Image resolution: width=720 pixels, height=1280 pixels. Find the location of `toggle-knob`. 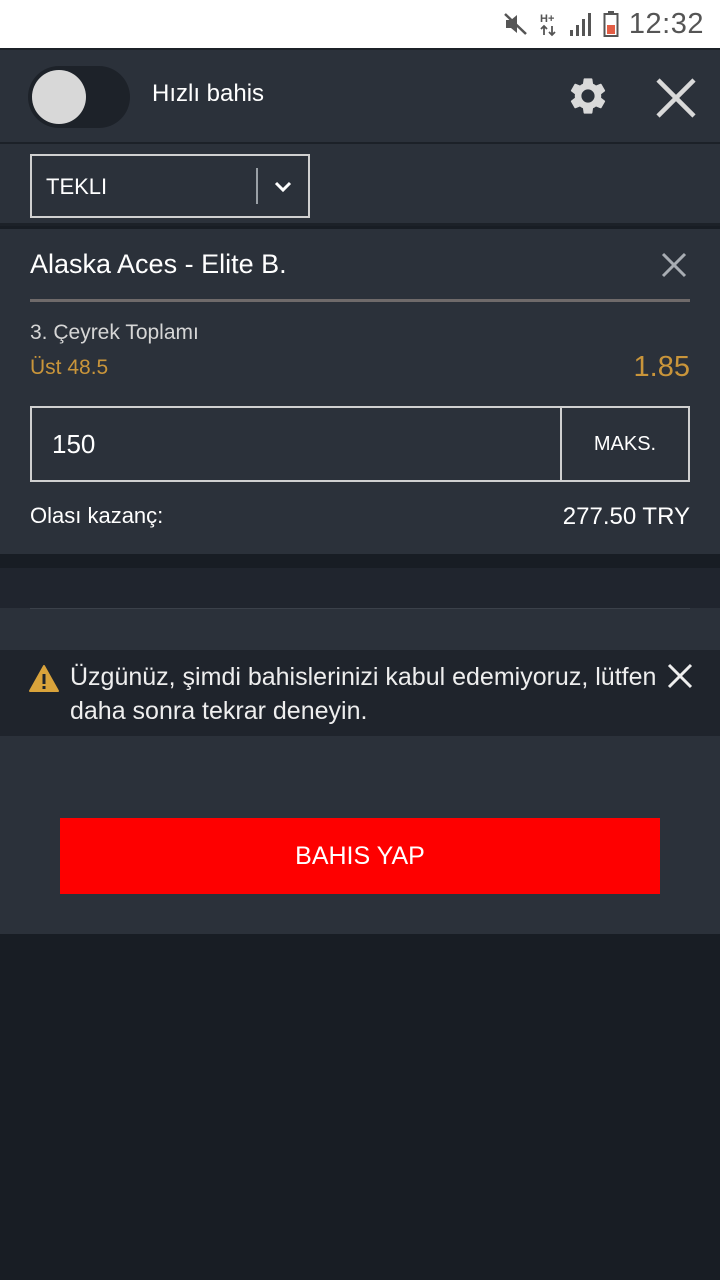

toggle-knob is located at coordinates (59, 97).